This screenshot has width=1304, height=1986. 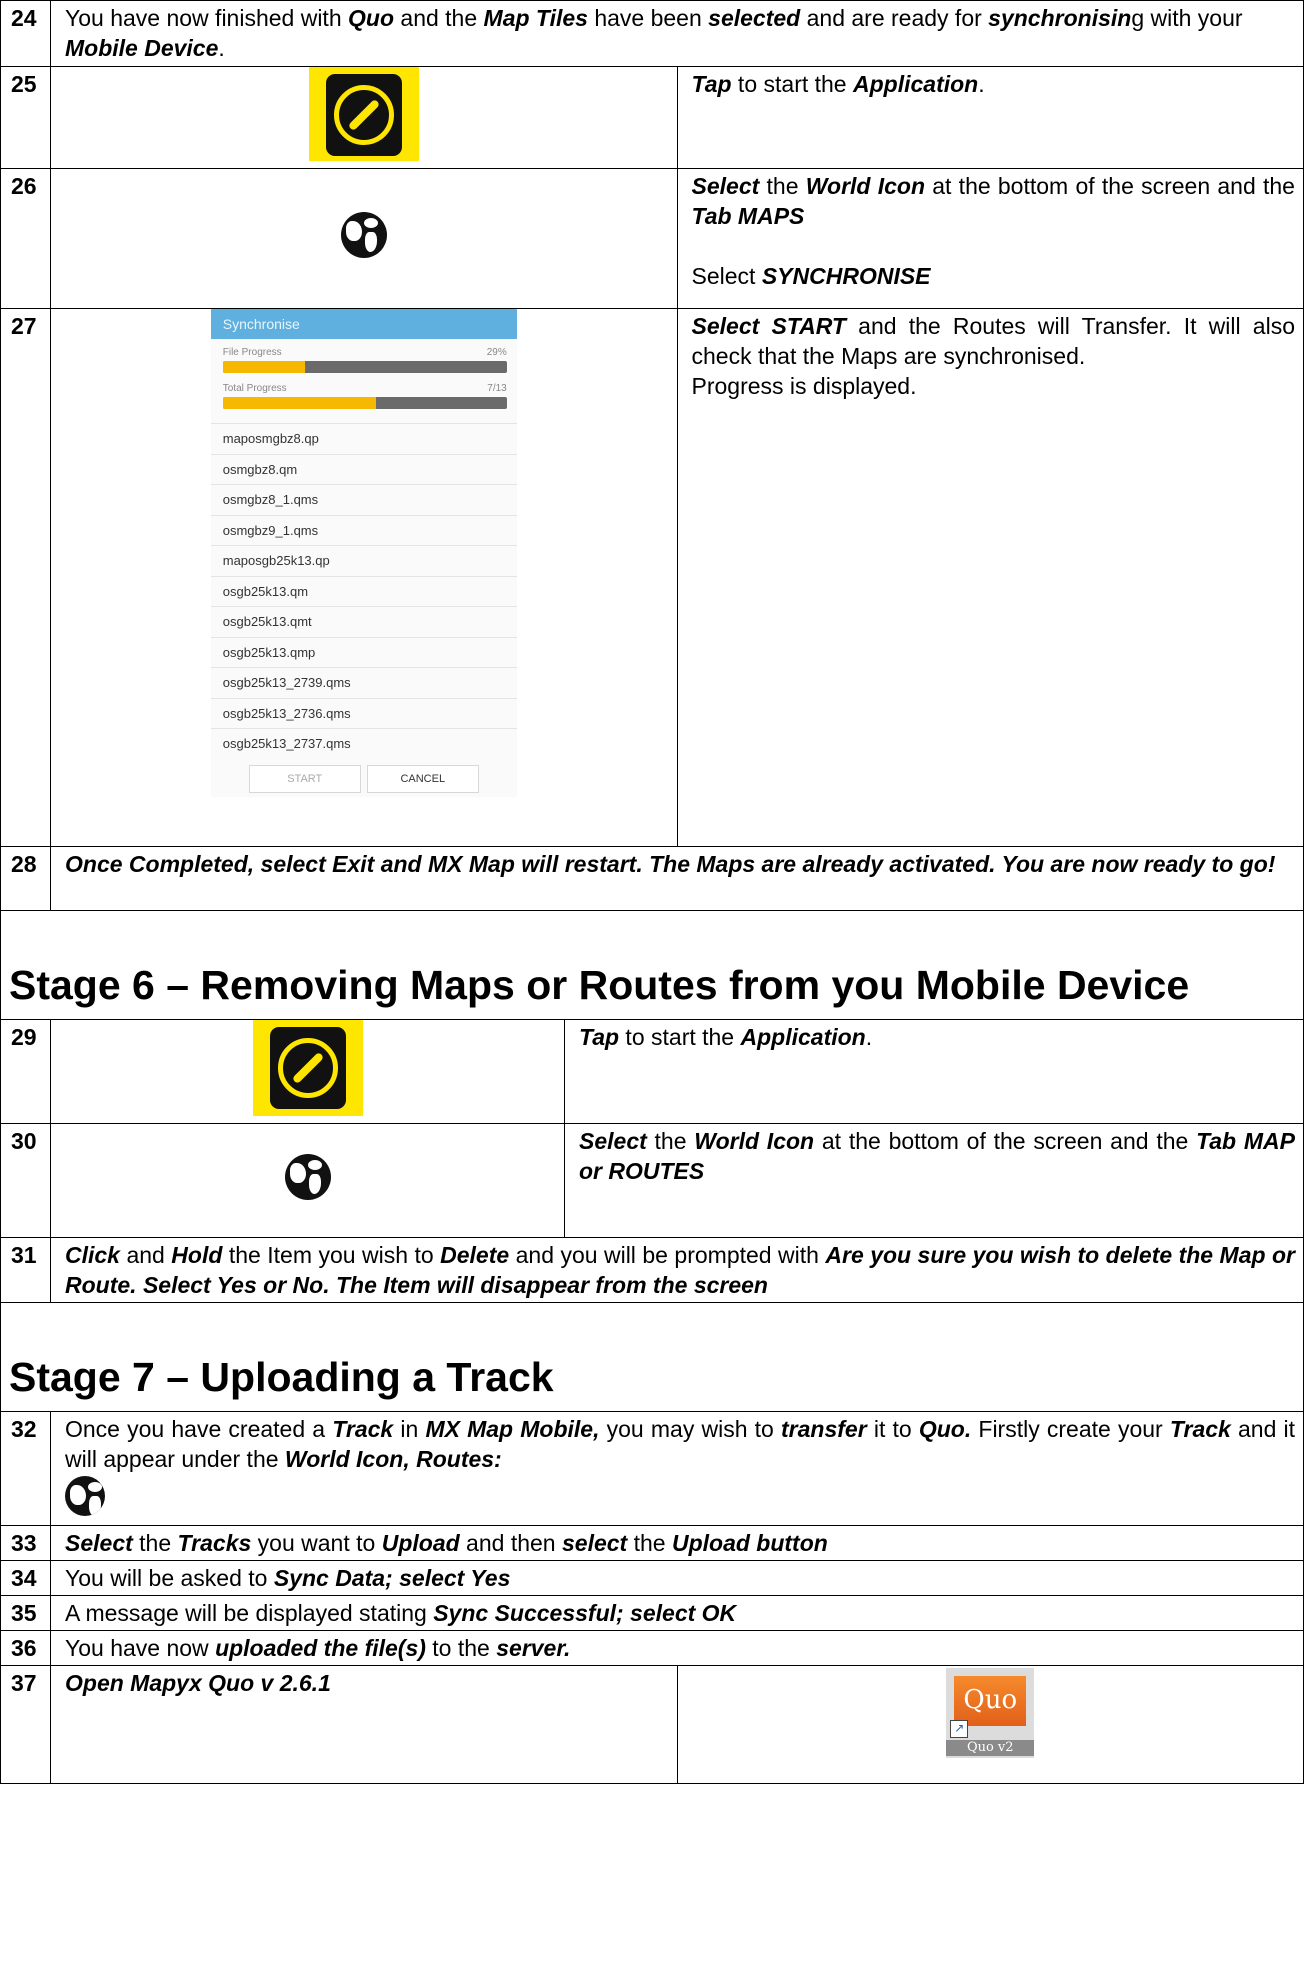 I want to click on step-number: 26, so click(x=25, y=238).